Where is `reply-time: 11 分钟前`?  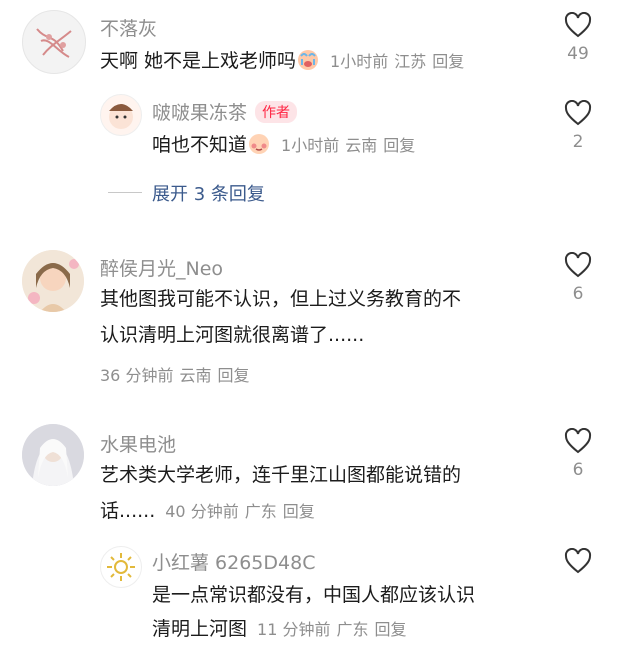
reply-time: 11 分钟前 is located at coordinates (294, 629).